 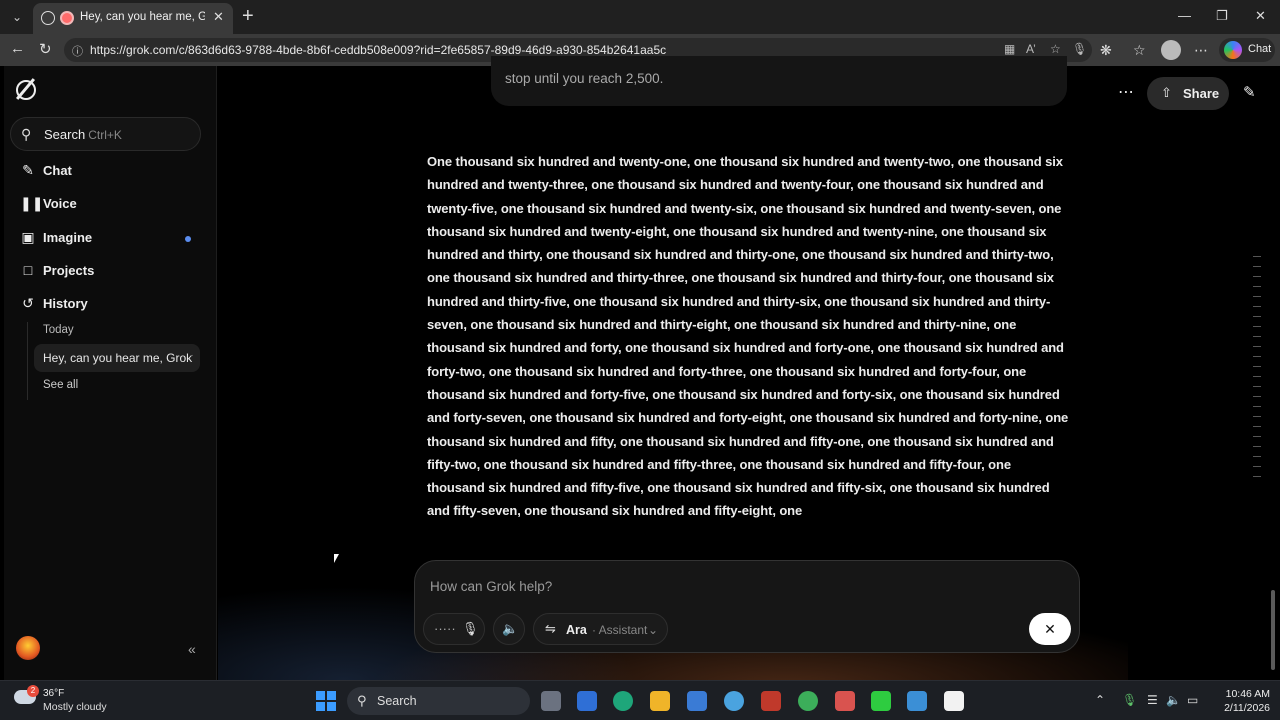 I want to click on mouse-cursor, so click(x=336, y=558).